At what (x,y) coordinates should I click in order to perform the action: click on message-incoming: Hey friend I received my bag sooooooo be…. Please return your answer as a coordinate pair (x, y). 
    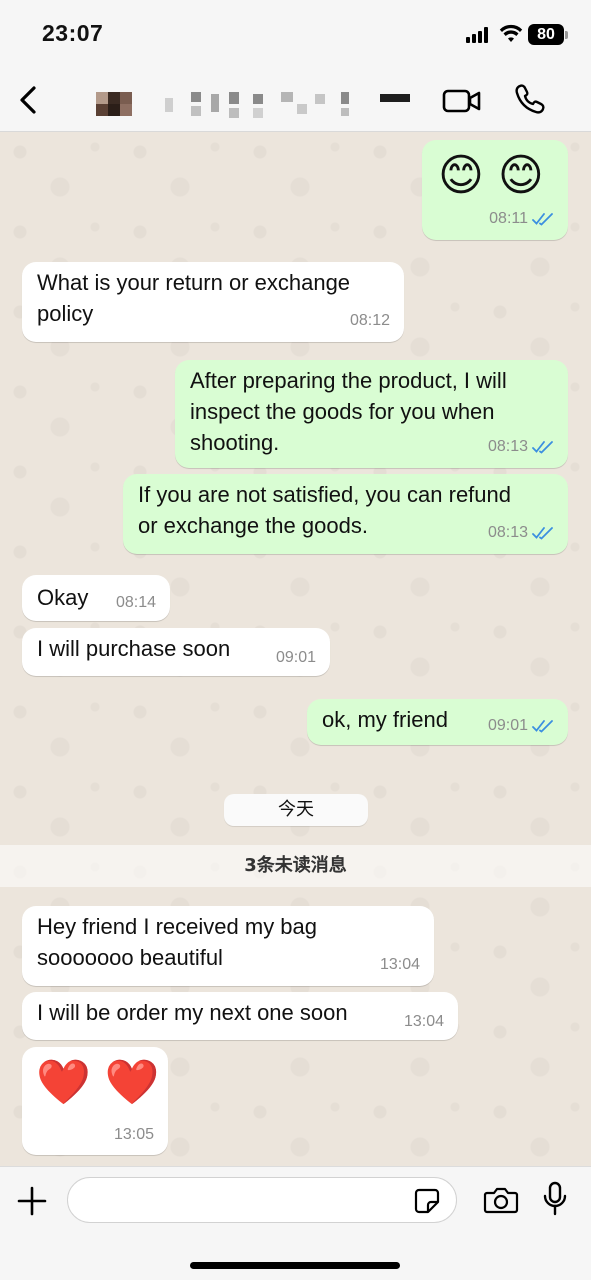
    Looking at the image, I should click on (228, 946).